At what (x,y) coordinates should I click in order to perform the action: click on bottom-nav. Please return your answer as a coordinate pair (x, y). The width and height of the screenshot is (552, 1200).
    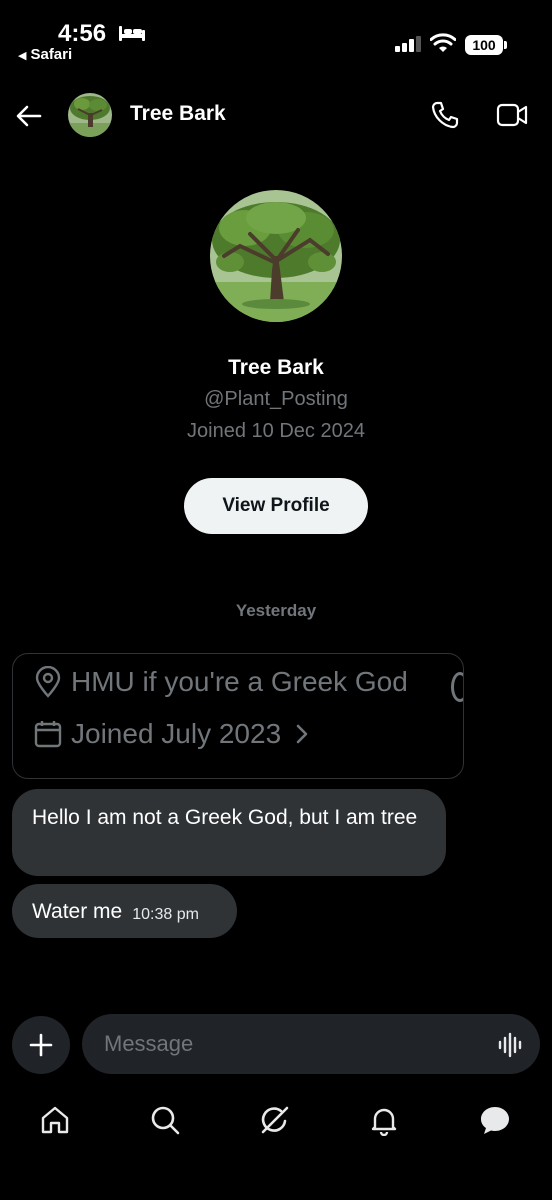
    Looking at the image, I should click on (276, 1120).